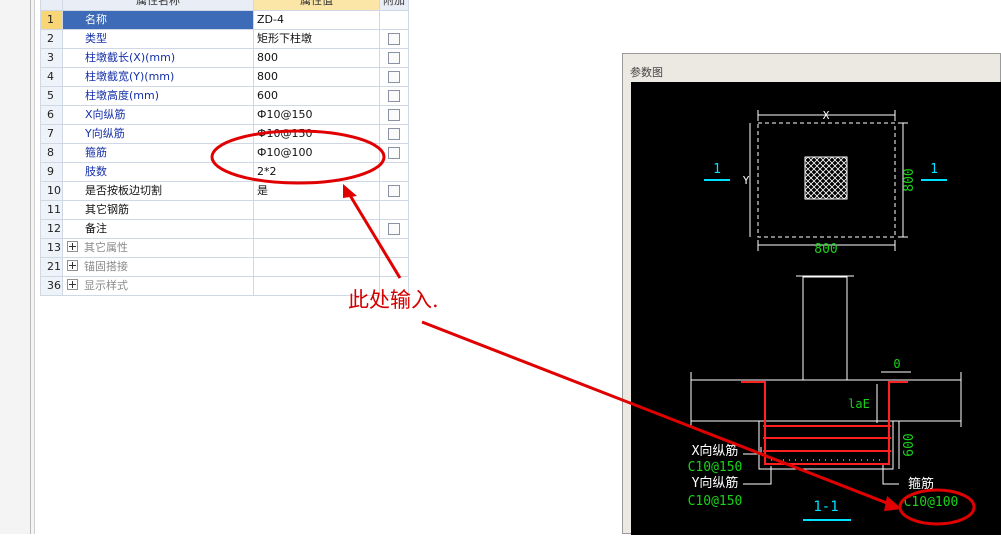 The height and width of the screenshot is (538, 1001). I want to click on row-value: Ф10@100, so click(316, 153).